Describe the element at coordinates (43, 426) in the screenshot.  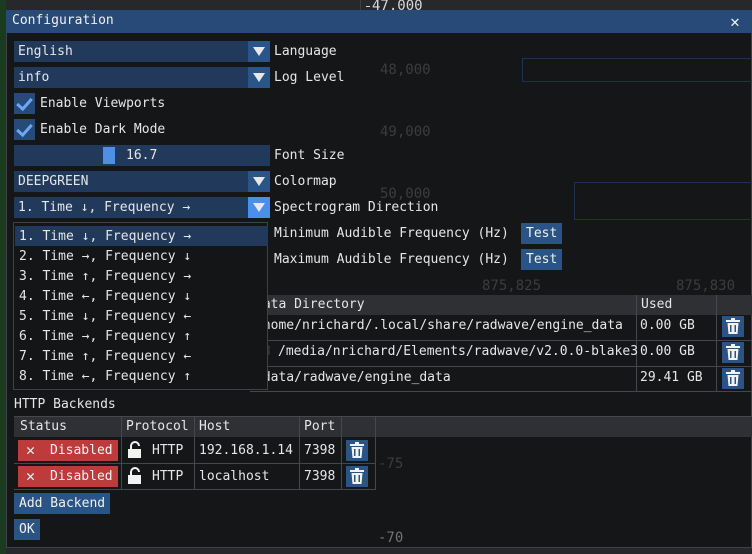
I see `column-header-status: Status` at that location.